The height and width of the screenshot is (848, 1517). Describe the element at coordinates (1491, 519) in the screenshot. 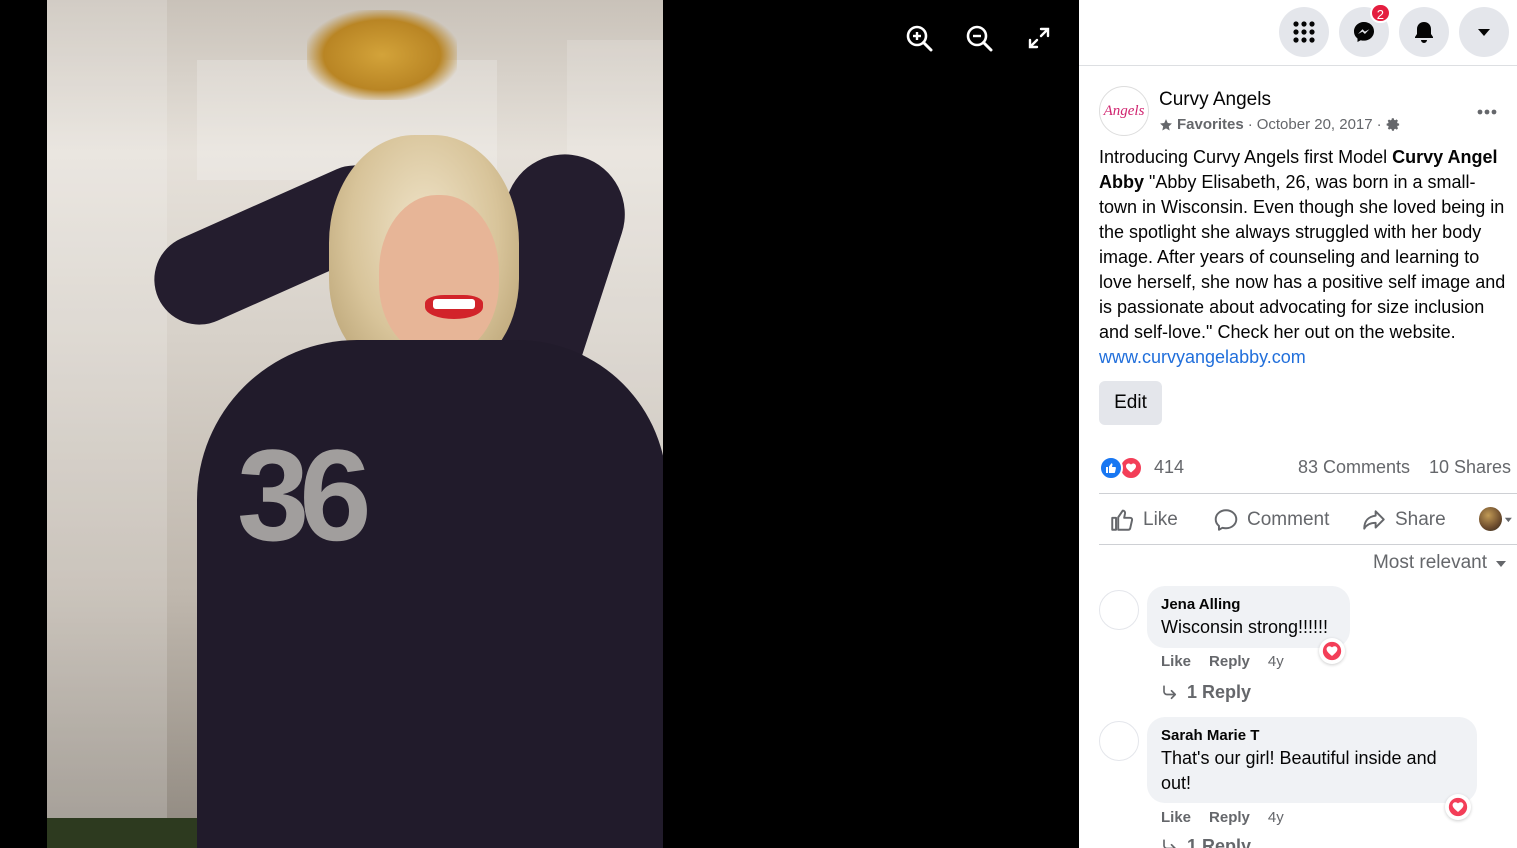

I see `user-avatar` at that location.